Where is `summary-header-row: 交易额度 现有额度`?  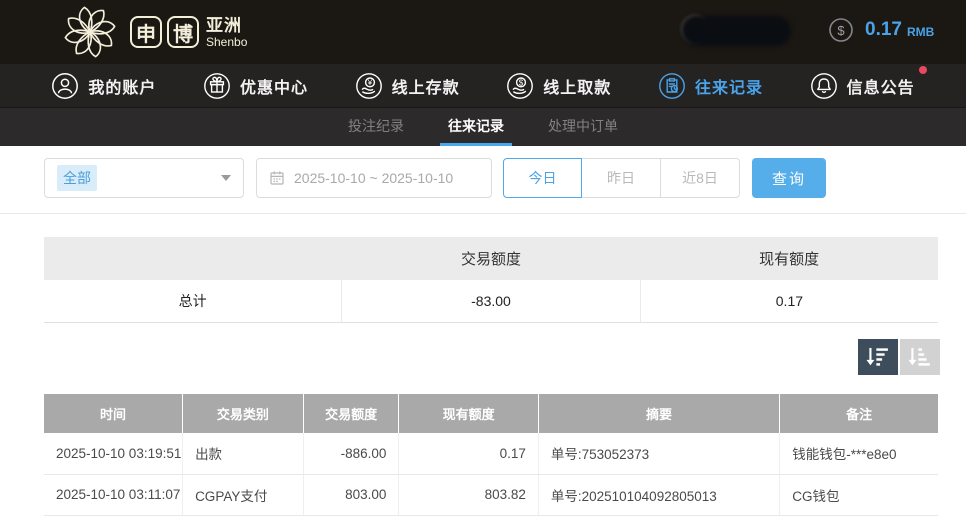 summary-header-row: 交易额度 现有额度 is located at coordinates (491, 258).